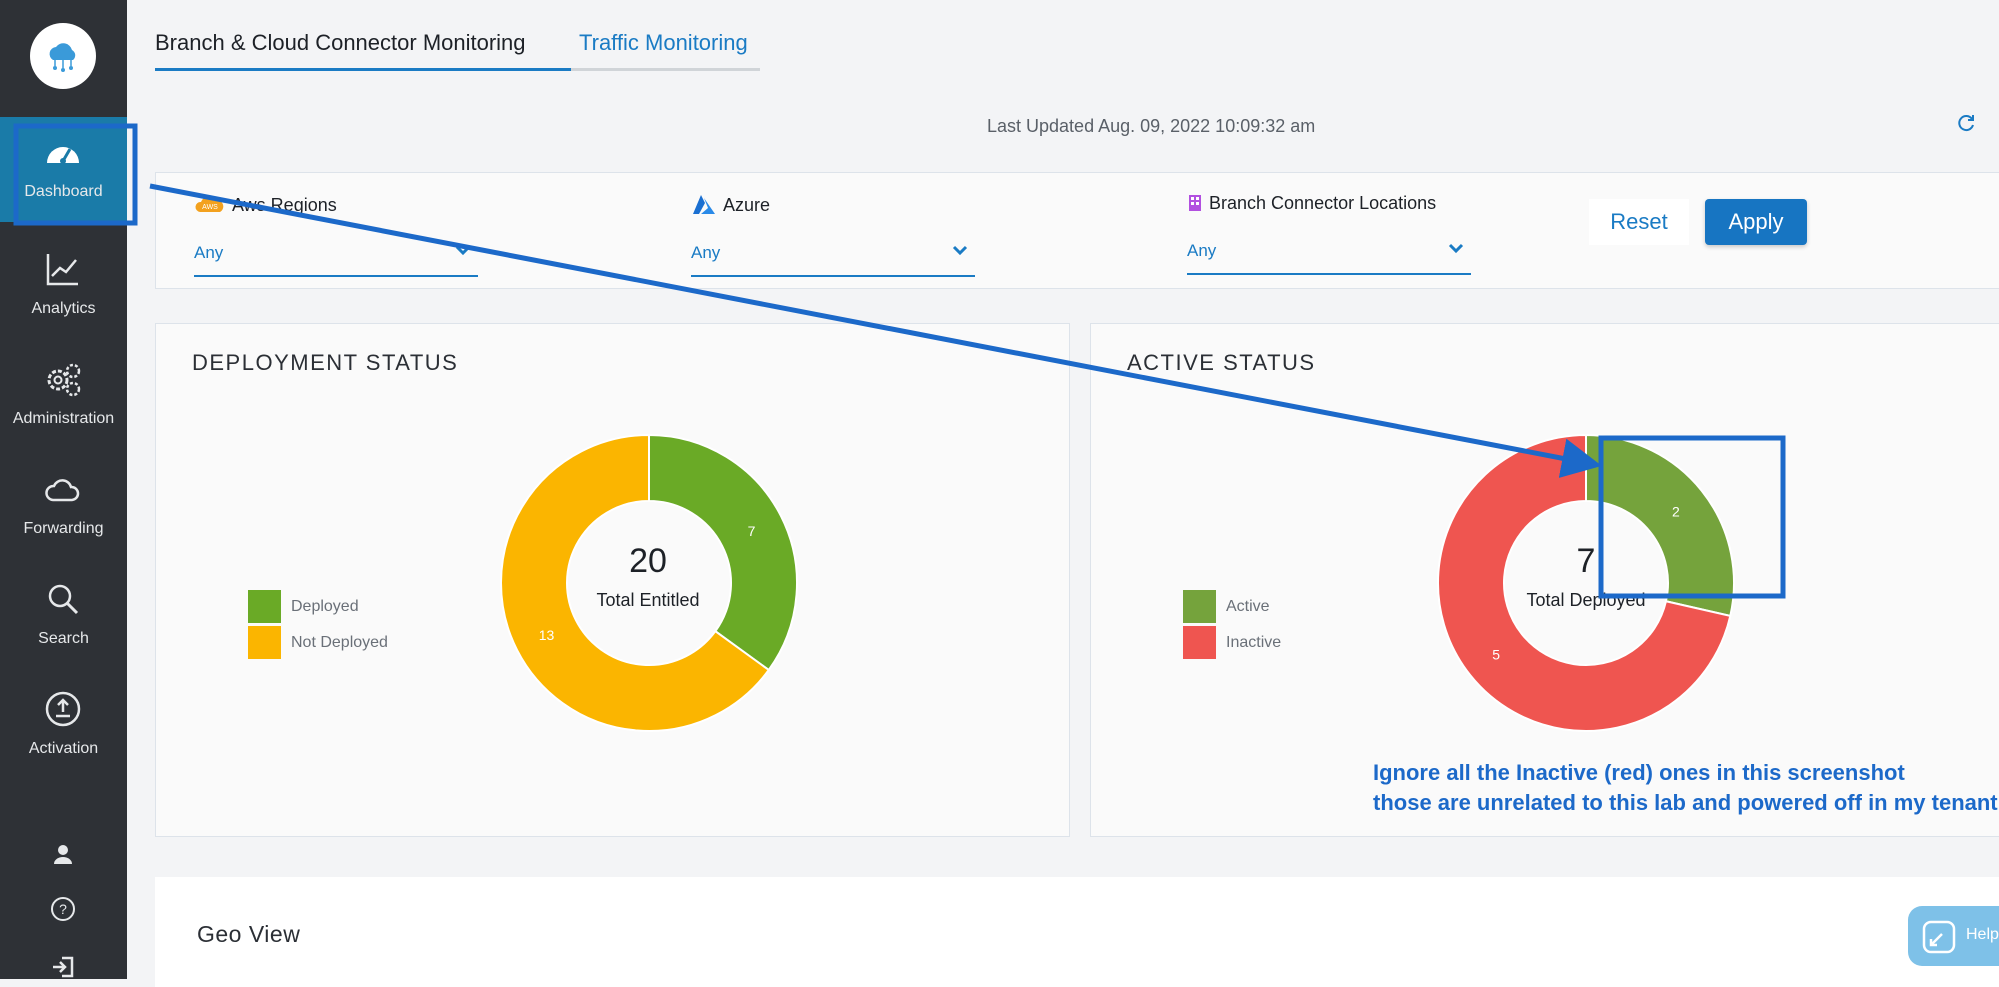 The width and height of the screenshot is (1999, 987). What do you see at coordinates (649, 582) in the screenshot?
I see `deployment-donut-chart: 7 13` at bounding box center [649, 582].